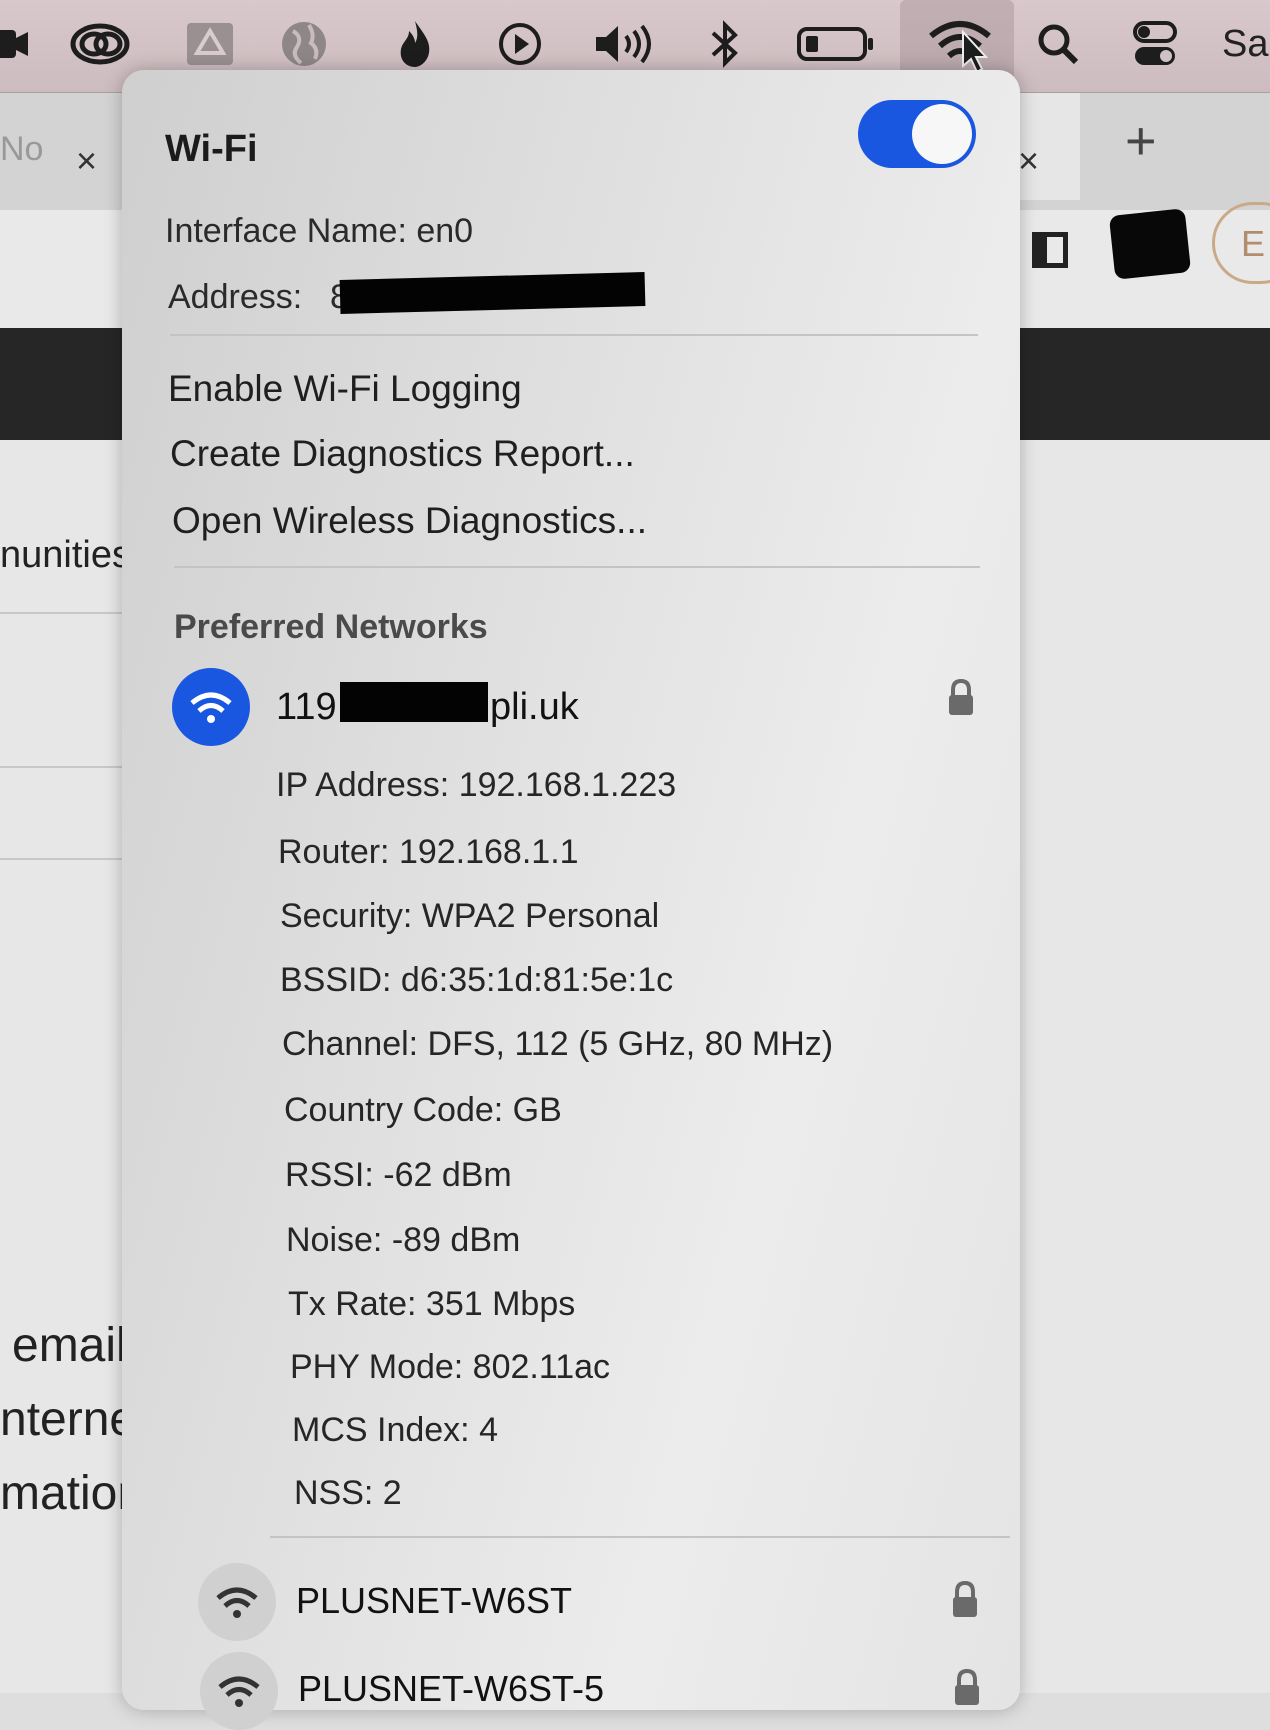 This screenshot has width=1270, height=1730. What do you see at coordinates (414, 702) in the screenshot?
I see `redaction-bar` at bounding box center [414, 702].